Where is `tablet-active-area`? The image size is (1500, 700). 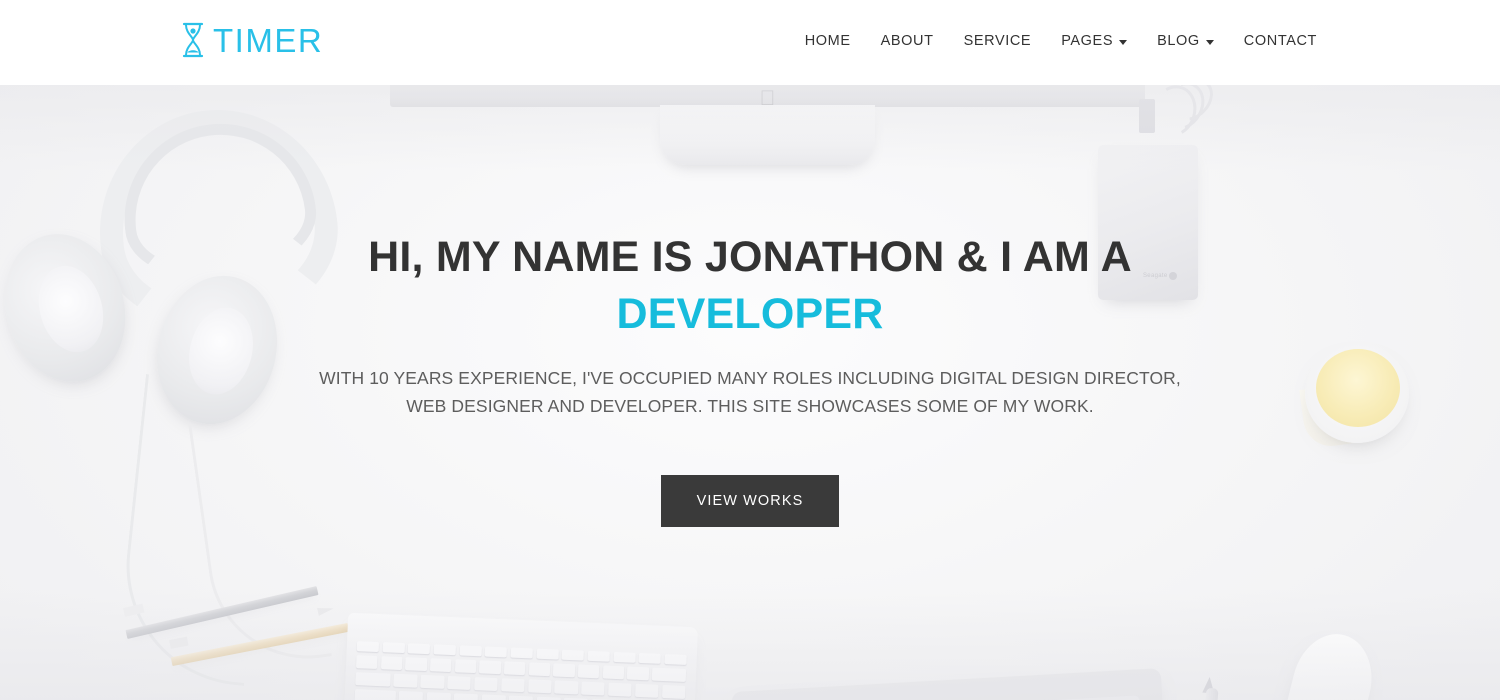 tablet-active-area is located at coordinates (950, 697).